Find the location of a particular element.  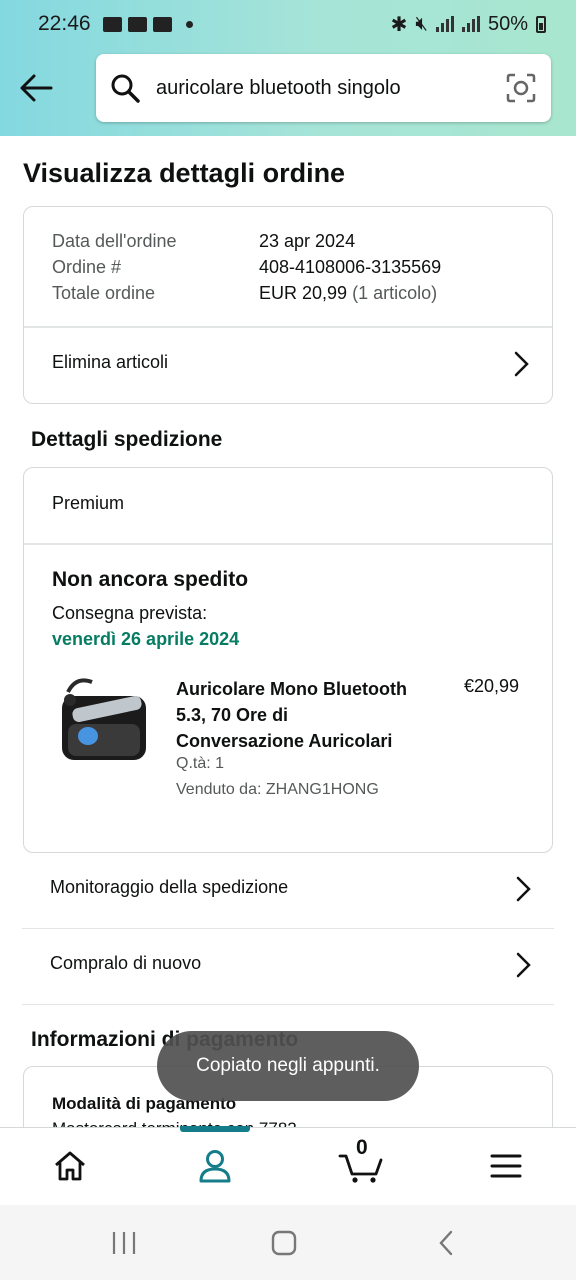

buy-again-row: Compralo di nuovo is located at coordinates (288, 967).